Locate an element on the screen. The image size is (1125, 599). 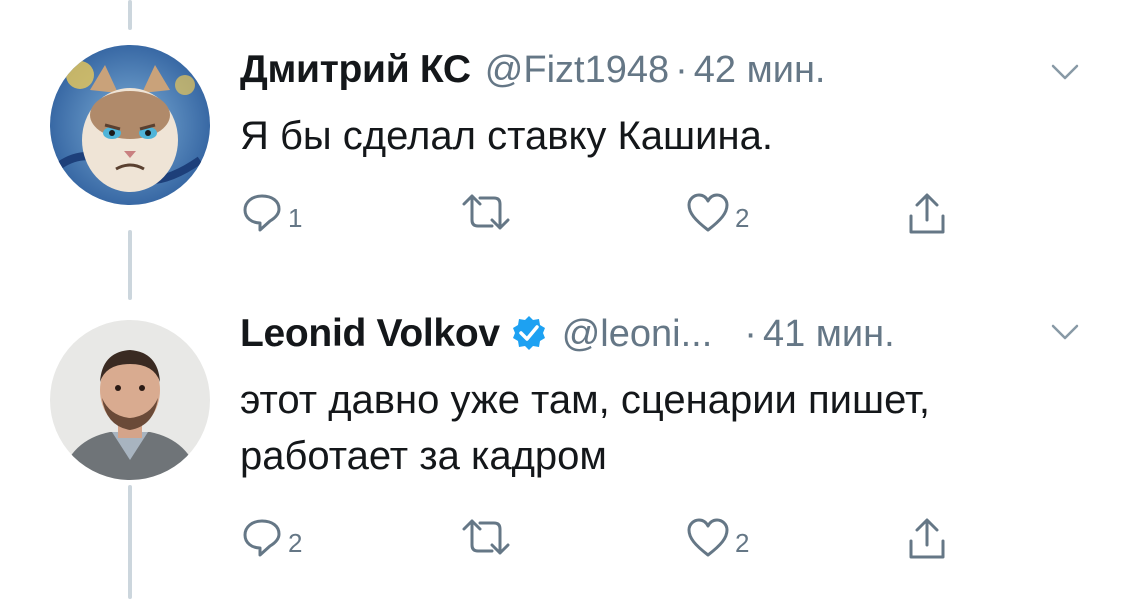
author-name: Дмитрий КС is located at coordinates (355, 70).